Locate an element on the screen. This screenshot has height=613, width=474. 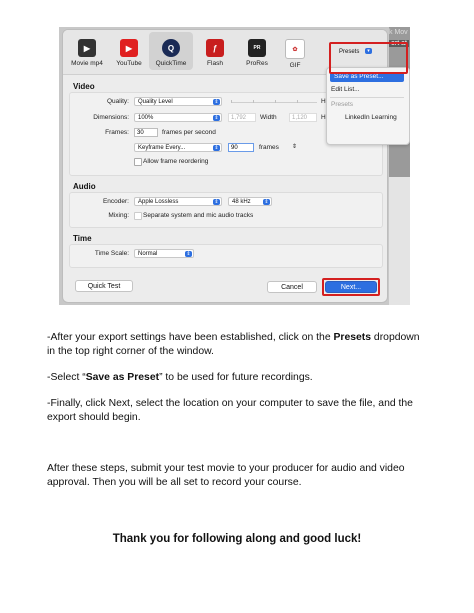
encoder-label: Encoder: is located at coordinates (115, 201).